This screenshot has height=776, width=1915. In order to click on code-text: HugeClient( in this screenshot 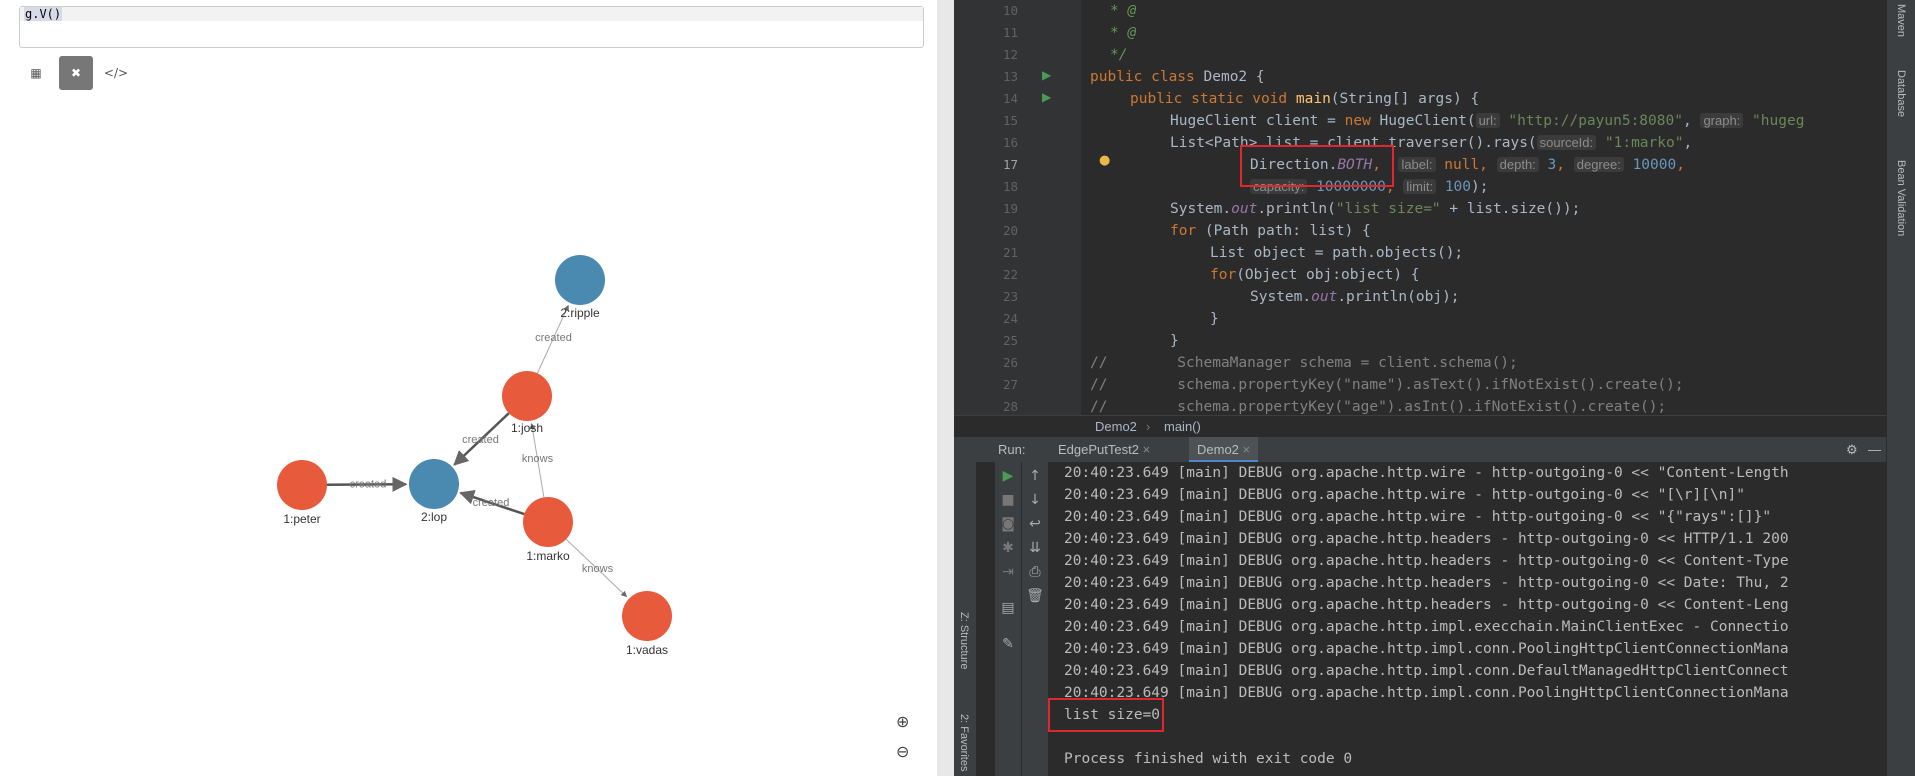, I will do `click(1427, 121)`.